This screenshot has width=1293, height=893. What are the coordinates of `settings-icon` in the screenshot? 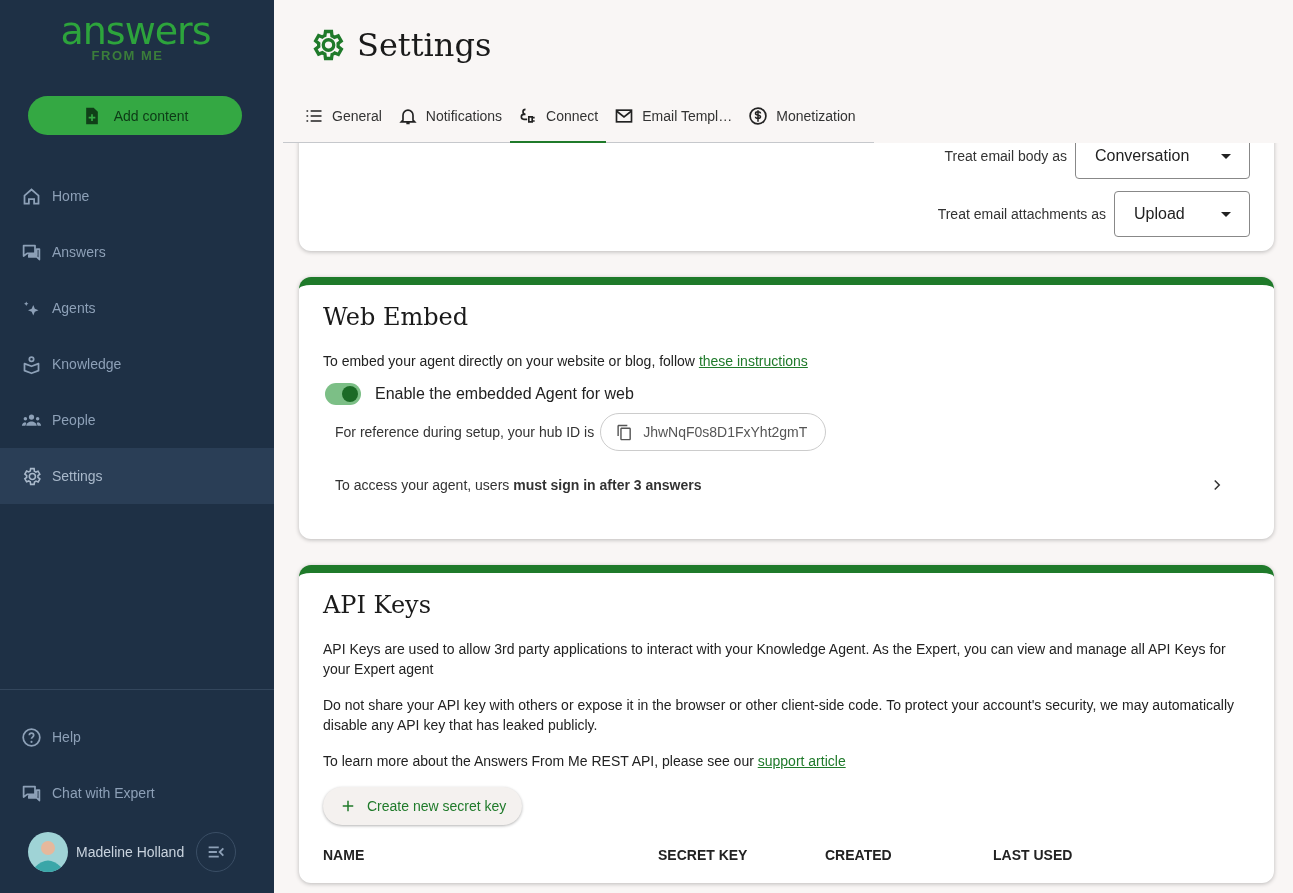 It's located at (31, 476).